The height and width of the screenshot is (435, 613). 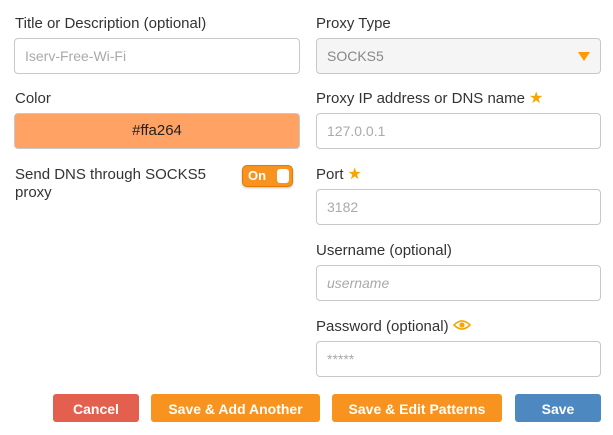 I want to click on password-input, so click(x=458, y=359).